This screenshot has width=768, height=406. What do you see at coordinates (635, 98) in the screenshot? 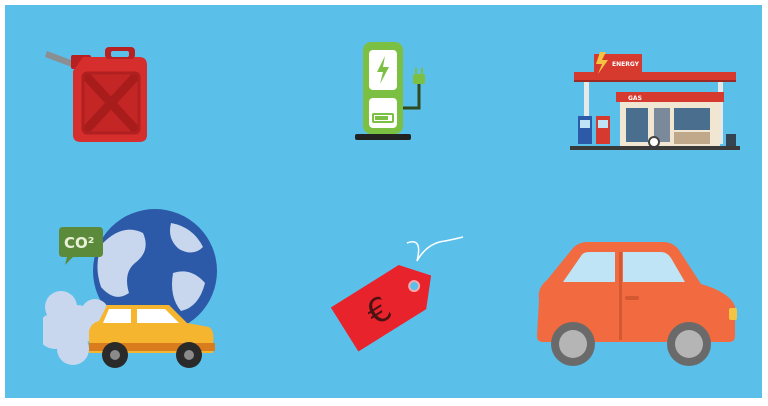
I see `gas-canopy-label: GAS` at bounding box center [635, 98].